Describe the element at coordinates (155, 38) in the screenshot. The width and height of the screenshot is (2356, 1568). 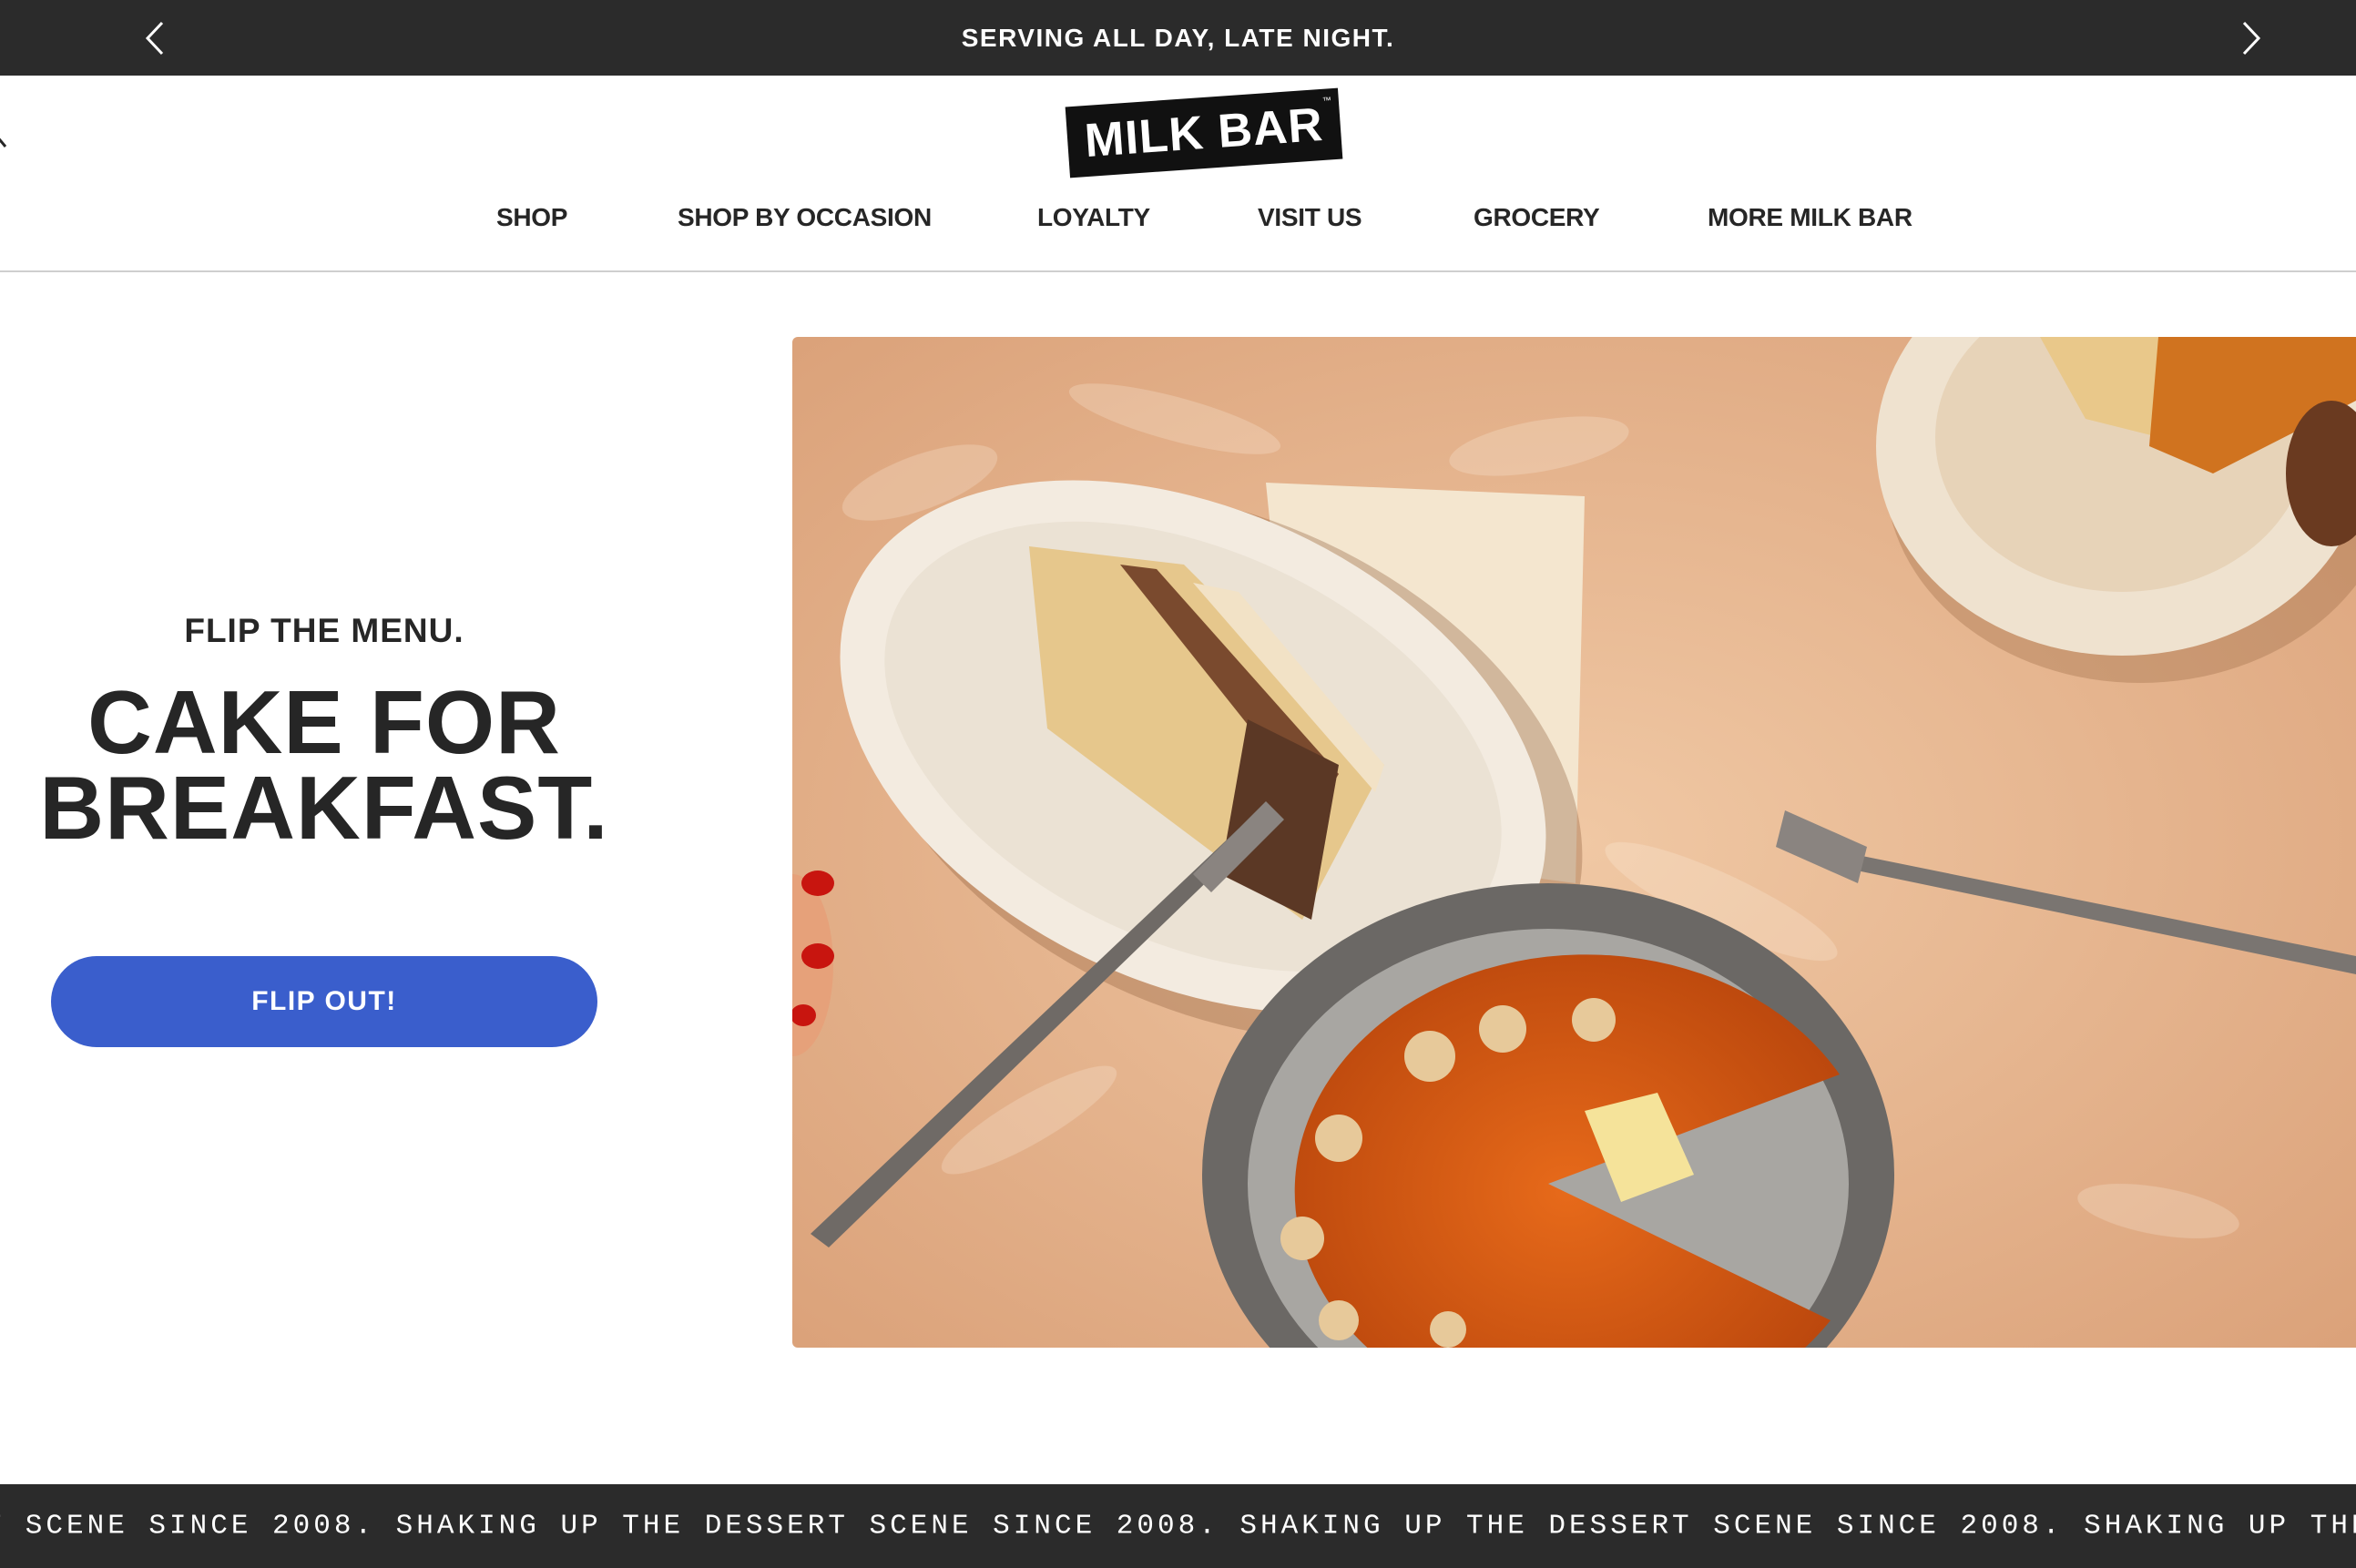
I see `chevron-left-icon` at that location.